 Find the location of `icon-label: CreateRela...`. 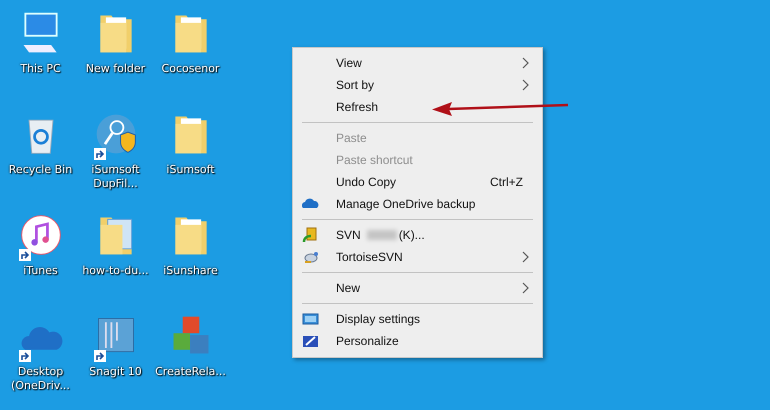

icon-label: CreateRela... is located at coordinates (191, 372).